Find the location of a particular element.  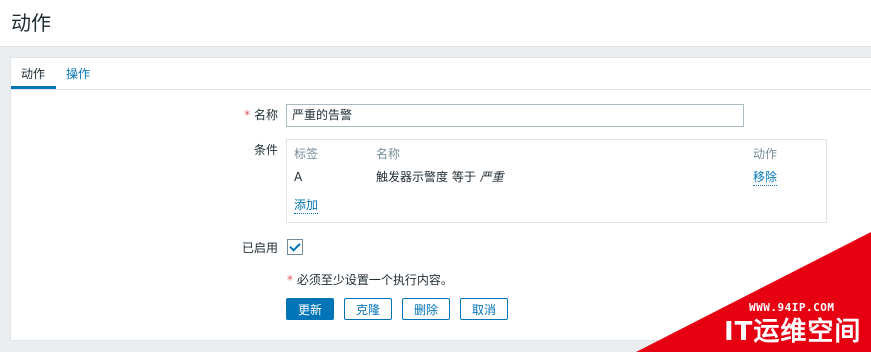

conditions-table: 标签 名称 动作 A 触发器示警度 等于 严重 移除 添加 is located at coordinates (556, 181).